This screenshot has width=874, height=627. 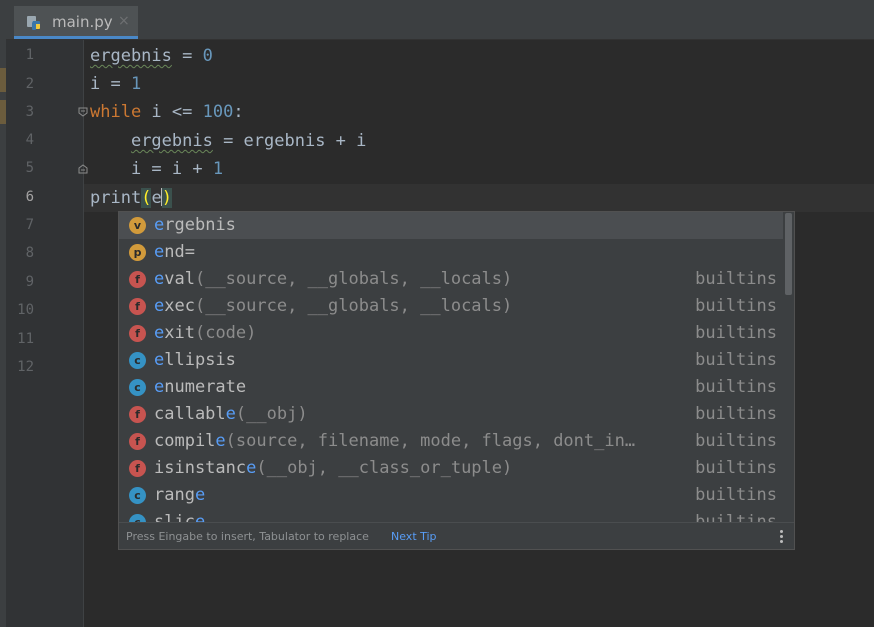 I want to click on line-number: 4, so click(x=29, y=140).